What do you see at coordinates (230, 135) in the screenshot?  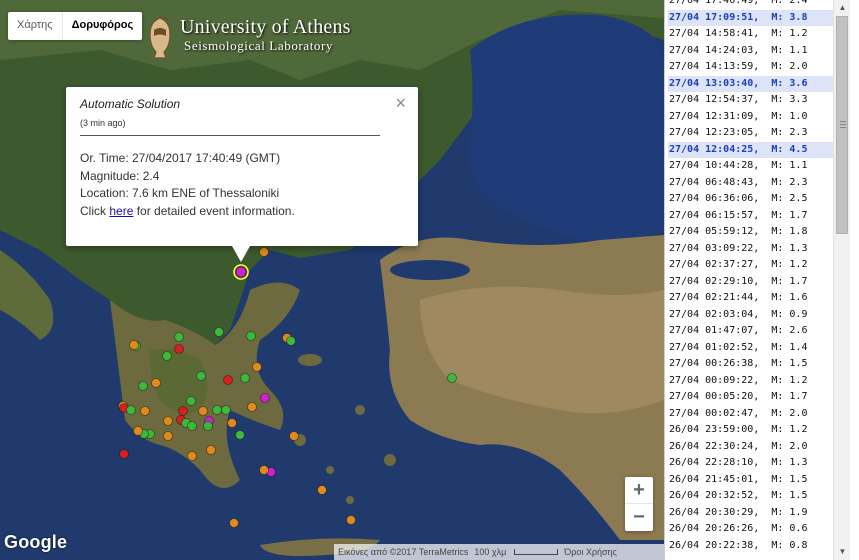 I see `info-divider` at bounding box center [230, 135].